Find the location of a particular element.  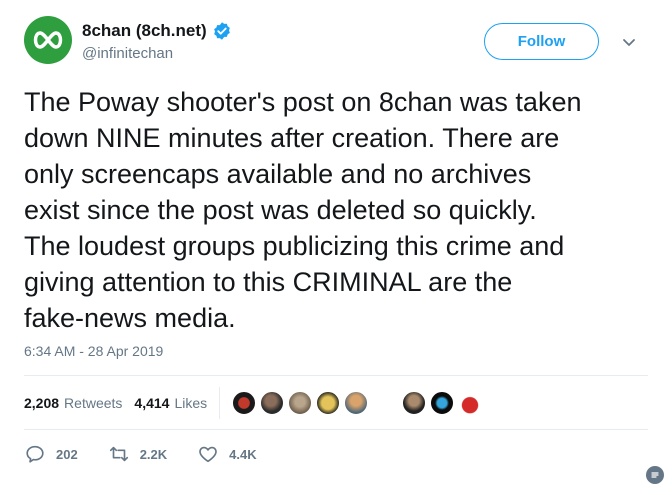

lines-icon is located at coordinates (655, 475).